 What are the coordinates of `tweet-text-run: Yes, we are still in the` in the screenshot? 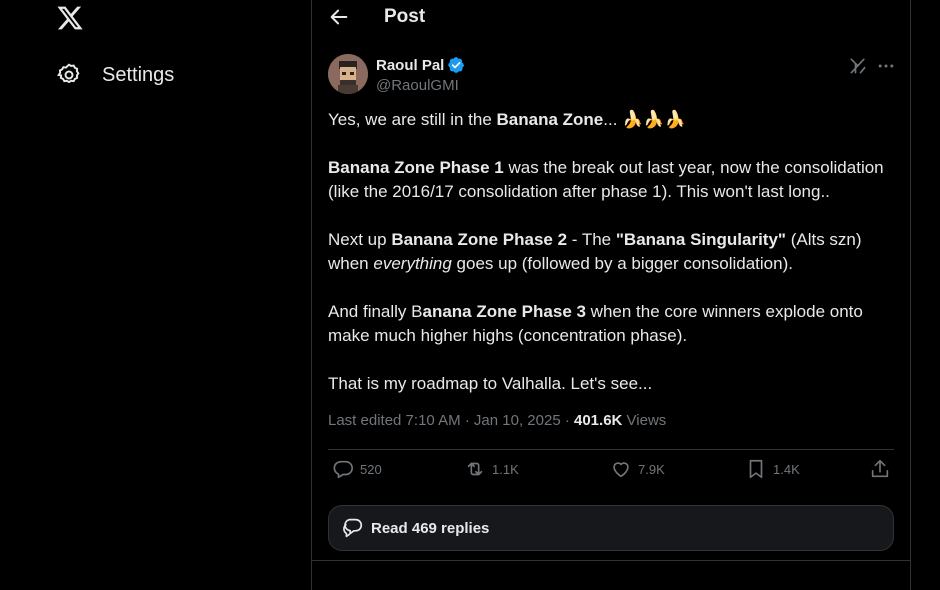 It's located at (412, 119).